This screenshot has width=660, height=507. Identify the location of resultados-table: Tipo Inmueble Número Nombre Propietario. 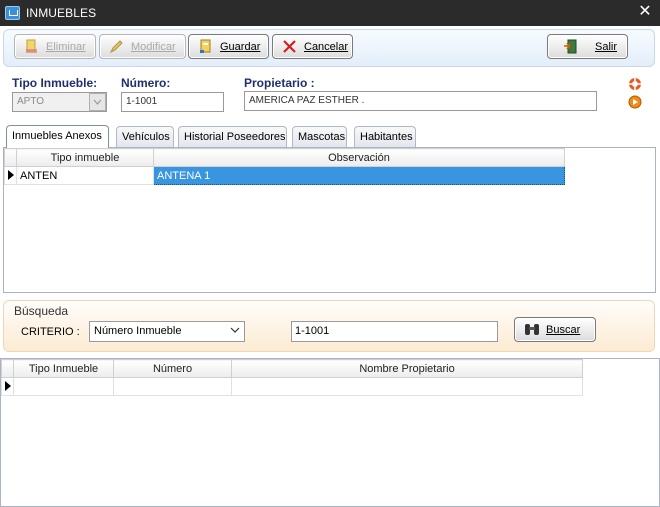
(292, 377).